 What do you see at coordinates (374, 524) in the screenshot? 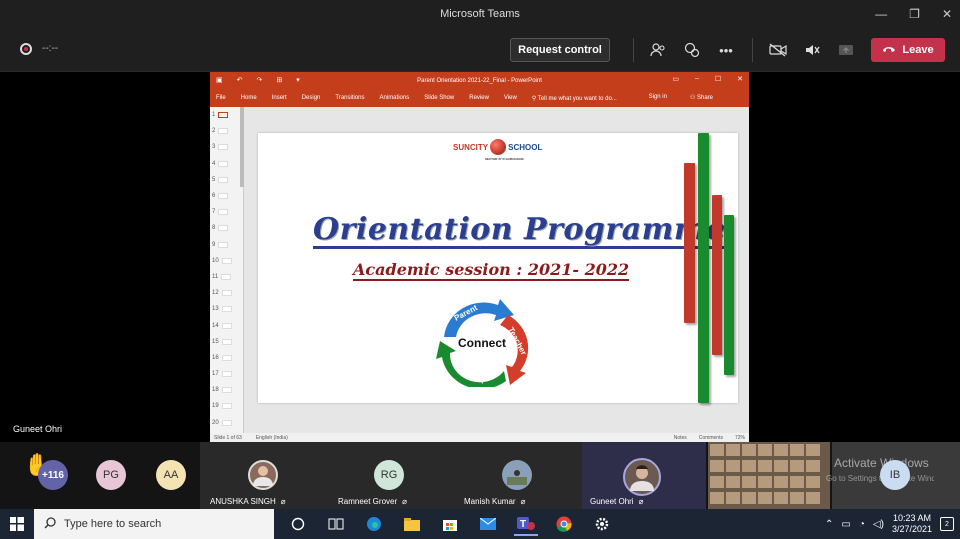
I see `edge-icon` at bounding box center [374, 524].